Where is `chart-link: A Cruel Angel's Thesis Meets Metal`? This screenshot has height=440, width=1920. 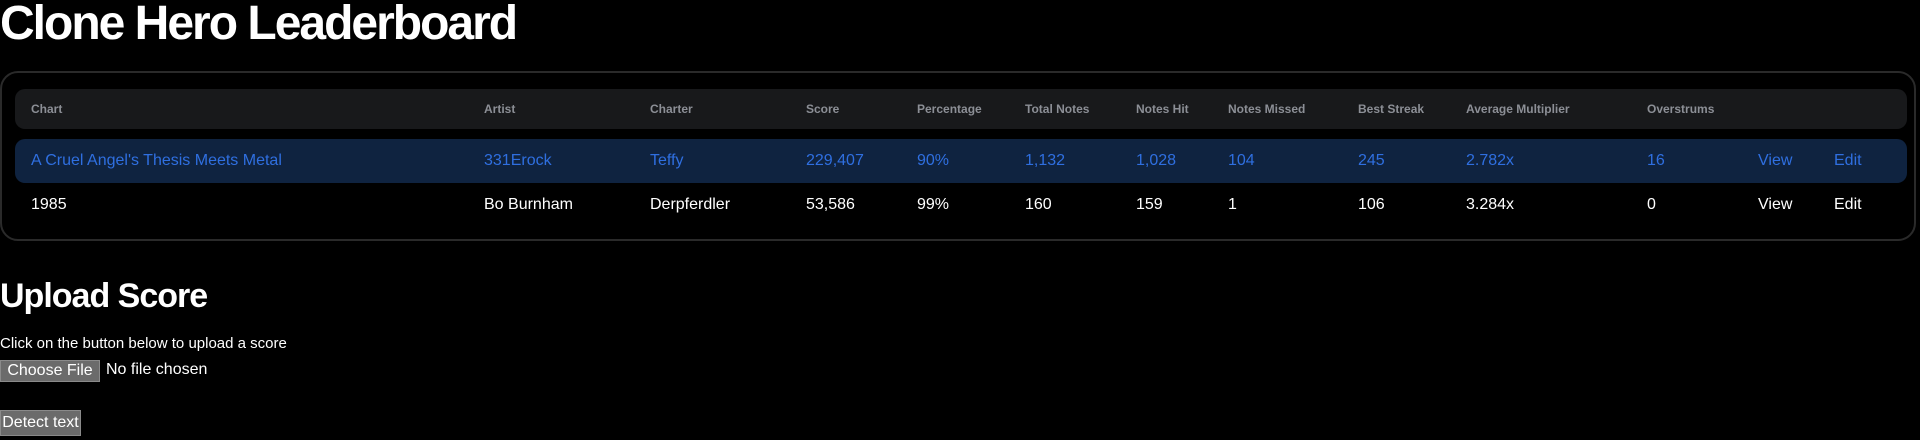
chart-link: A Cruel Angel's Thesis Meets Metal is located at coordinates (156, 161).